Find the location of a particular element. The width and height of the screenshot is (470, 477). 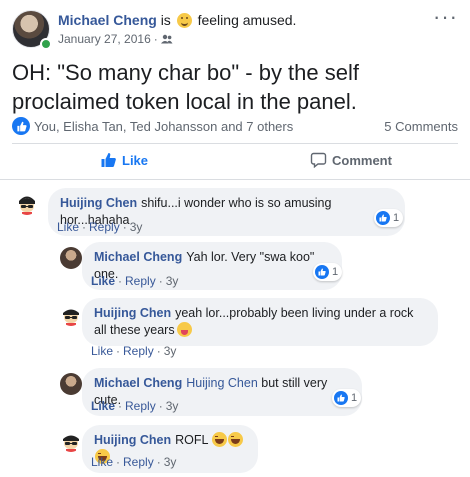

post-header-title: Michael Cheng is feeling amused. is located at coordinates (177, 20).